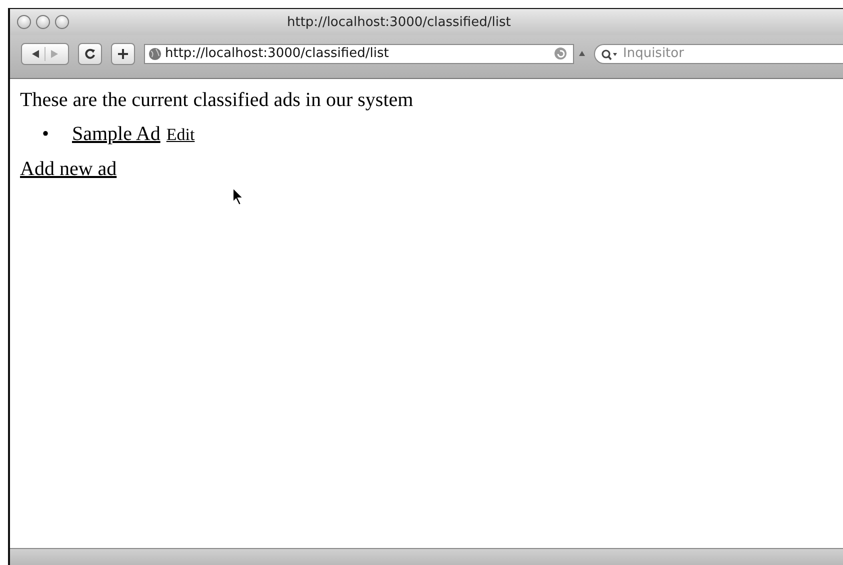  What do you see at coordinates (718, 54) in the screenshot?
I see `search-field: Inquisitor` at bounding box center [718, 54].